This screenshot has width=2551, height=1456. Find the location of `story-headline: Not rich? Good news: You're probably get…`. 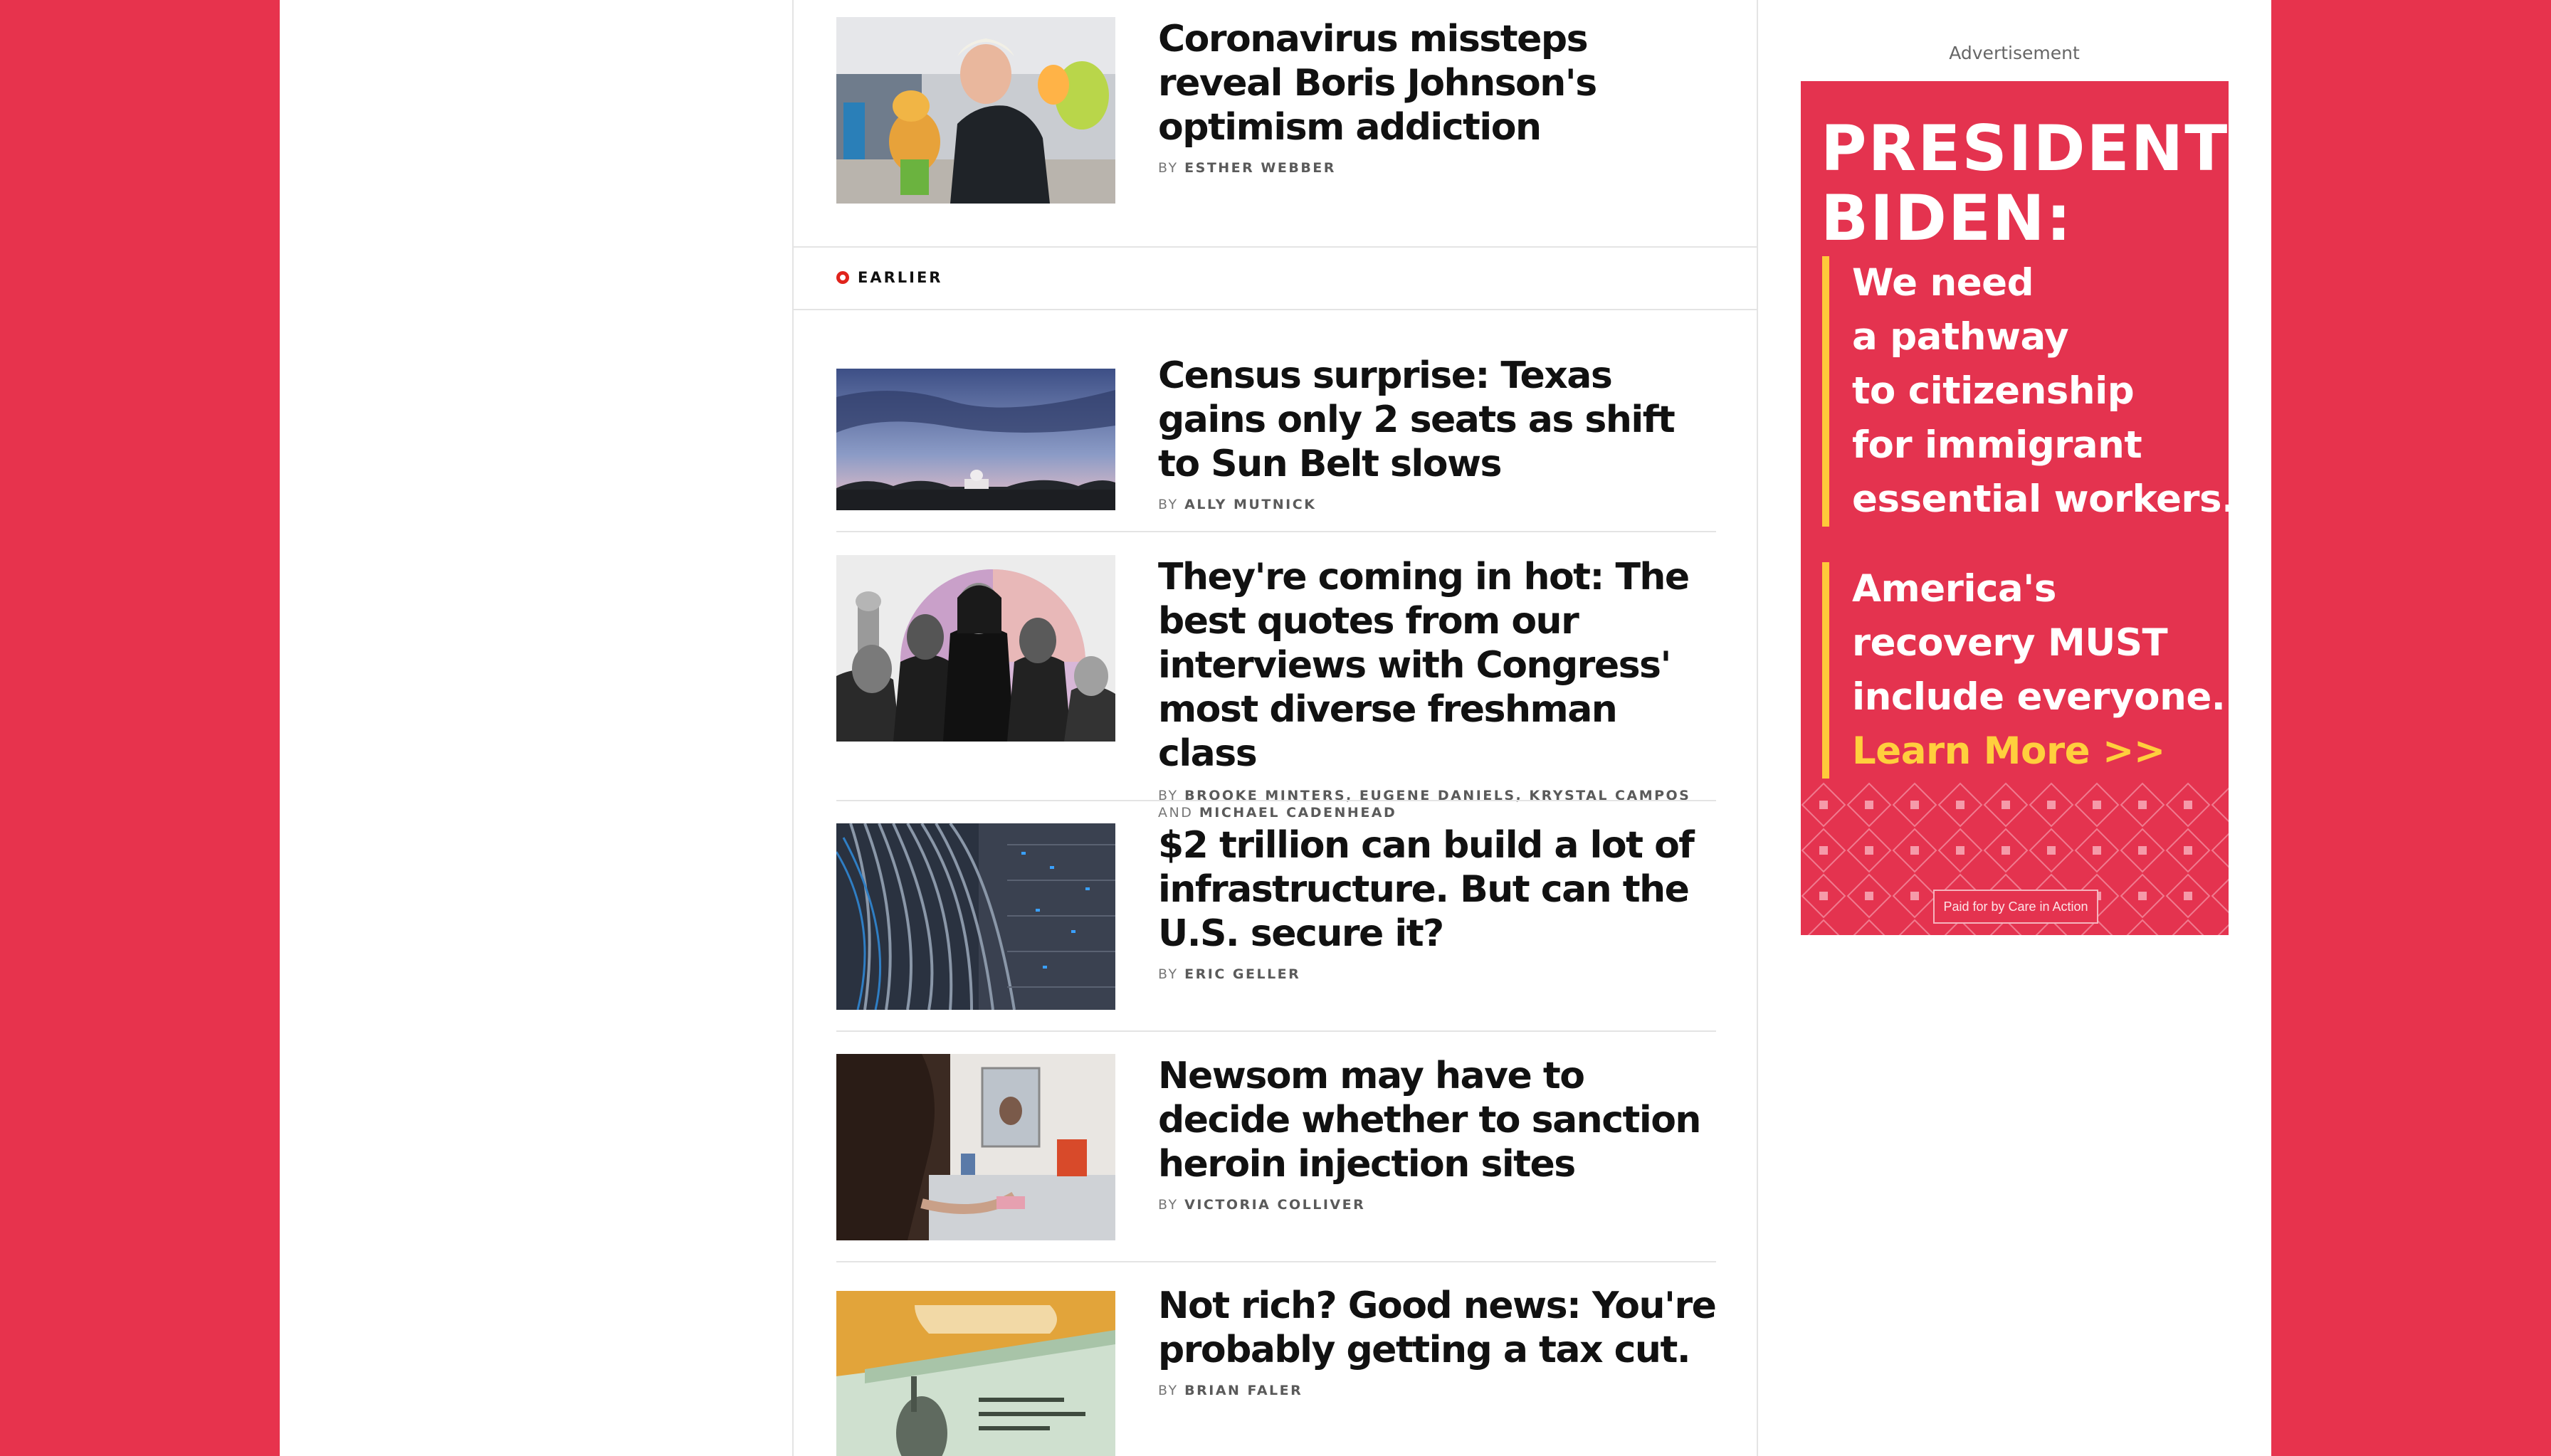

story-headline: Not rich? Good news: You're probably get… is located at coordinates (1439, 1328).